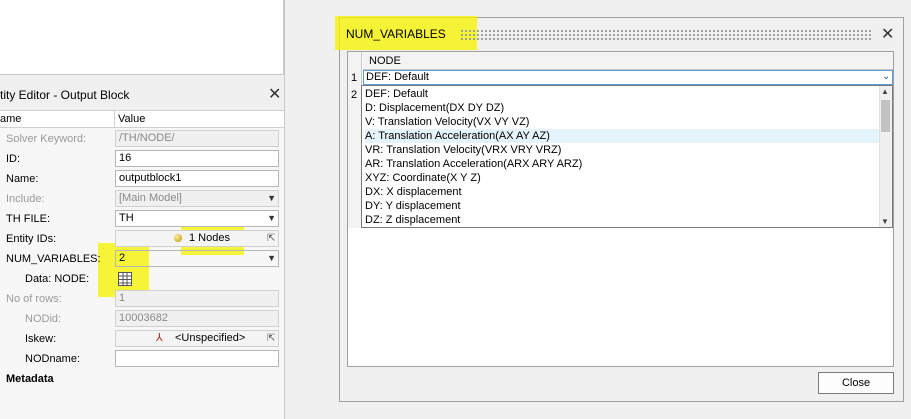  What do you see at coordinates (31, 239) in the screenshot?
I see `row-label-entity-ids: Entity IDs:` at bounding box center [31, 239].